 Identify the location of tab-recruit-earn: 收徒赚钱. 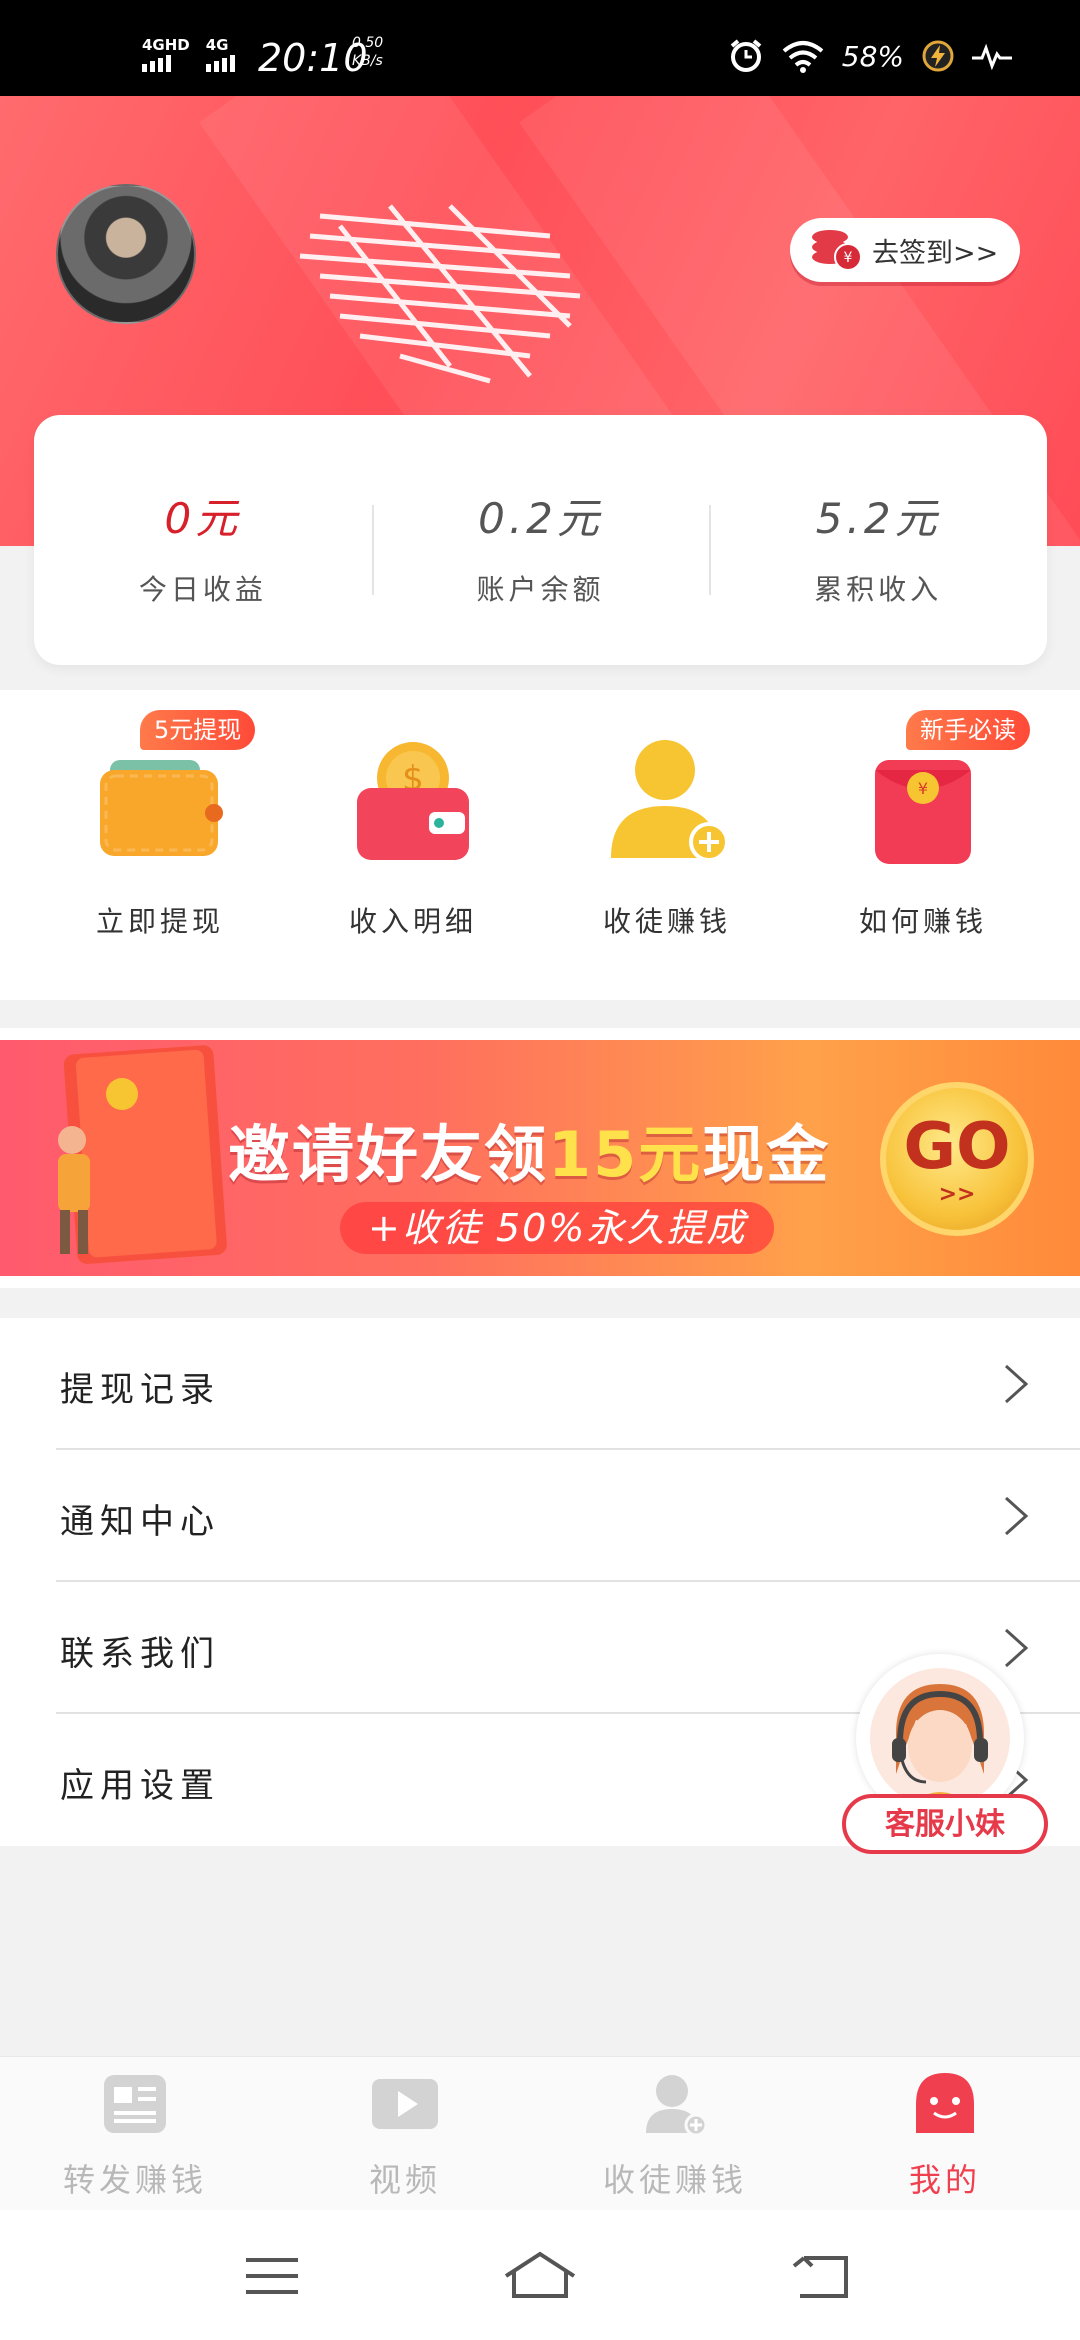
(675, 2134).